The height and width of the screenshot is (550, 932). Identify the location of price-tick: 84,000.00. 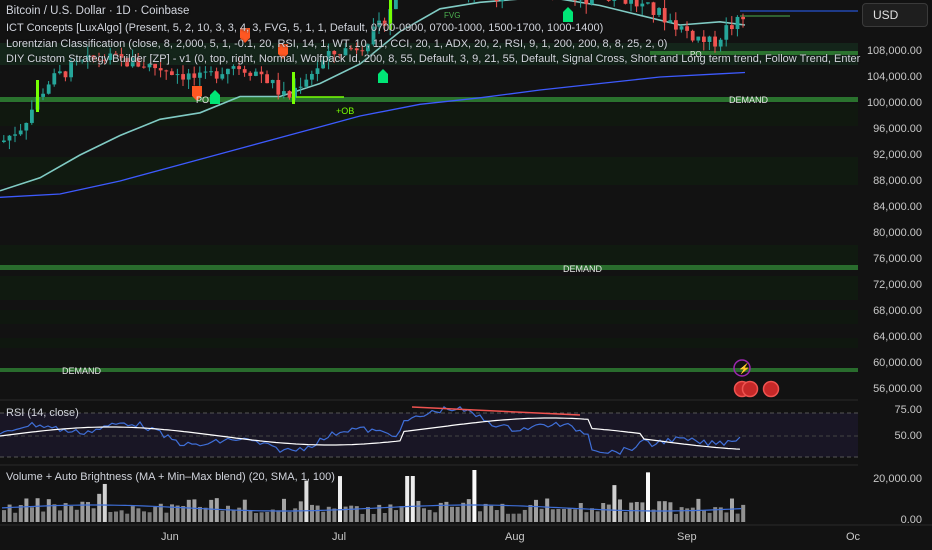
(897, 207).